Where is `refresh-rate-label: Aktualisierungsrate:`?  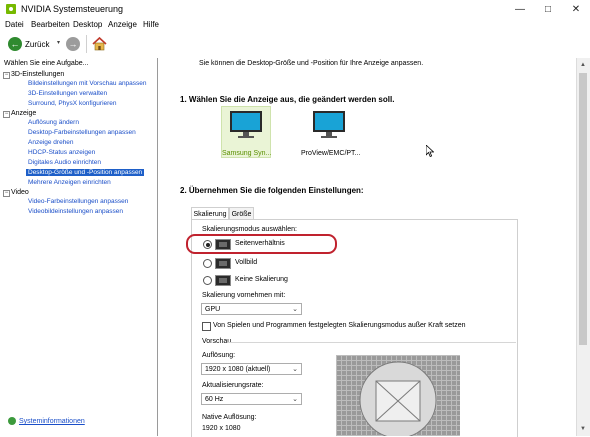
refresh-rate-label: Aktualisierungsrate: is located at coordinates (233, 385).